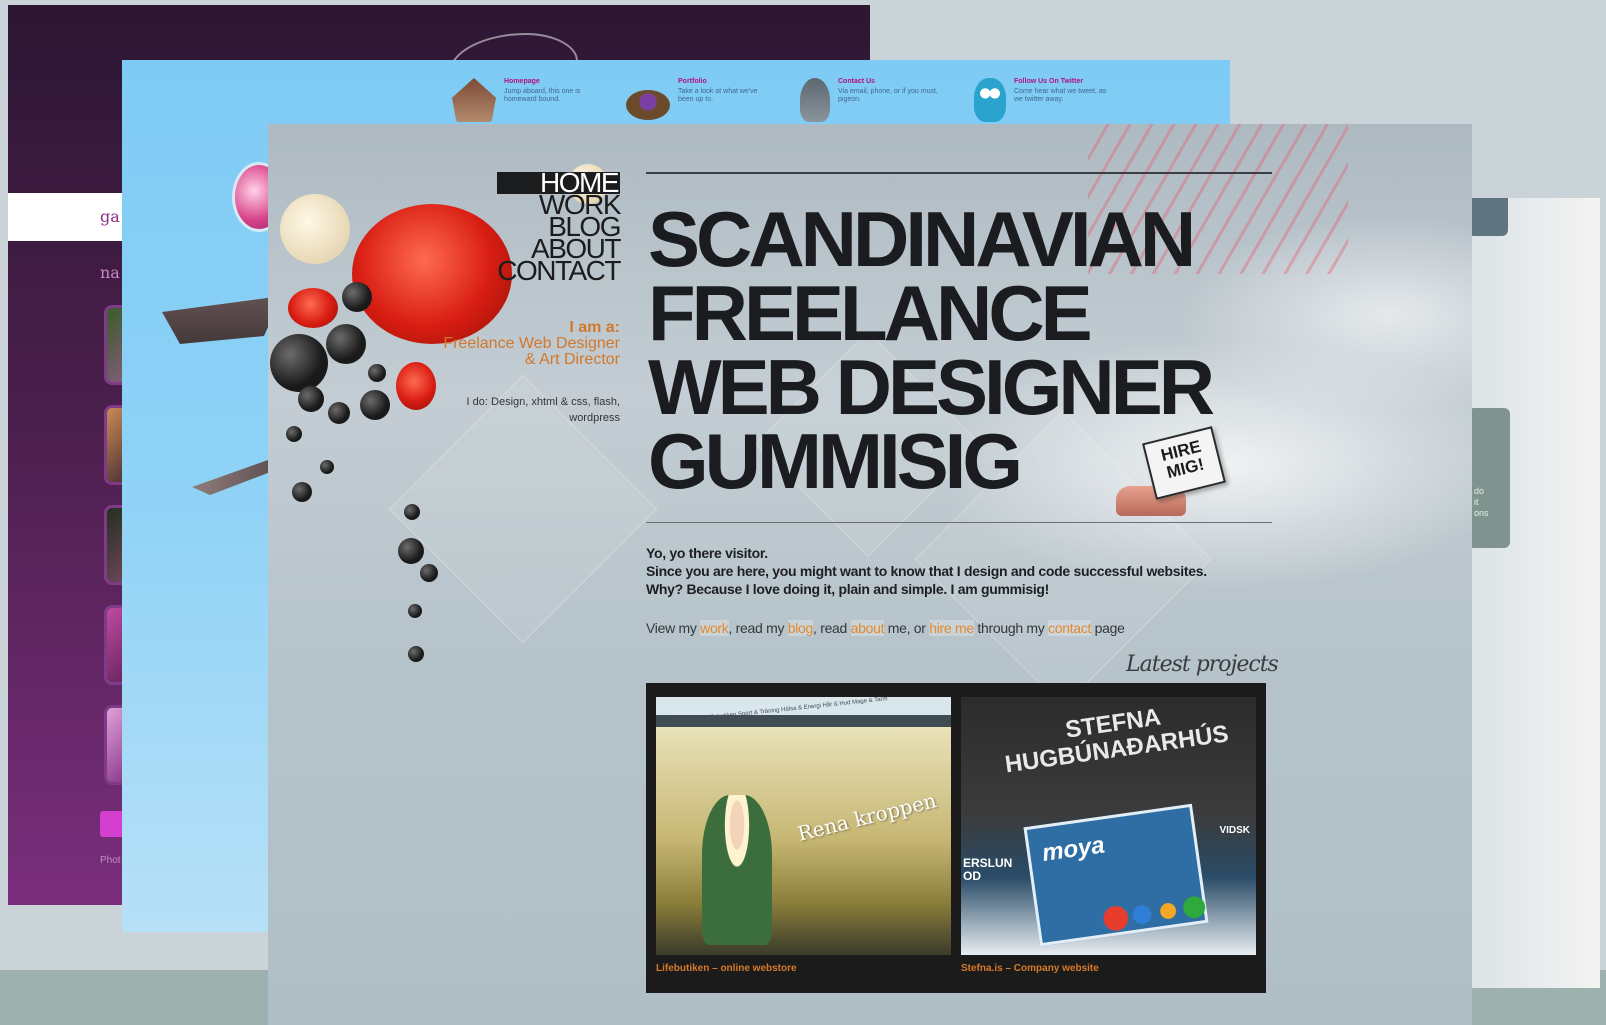 The height and width of the screenshot is (1025, 1606). Describe the element at coordinates (867, 628) in the screenshot. I see `about-link: about` at that location.